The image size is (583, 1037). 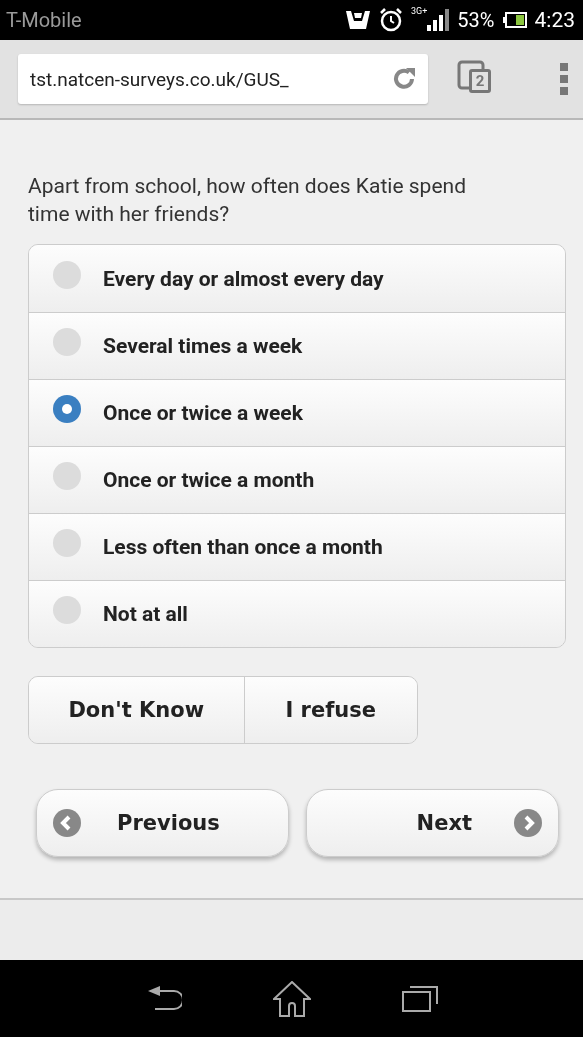 What do you see at coordinates (564, 79) in the screenshot?
I see `menu-icon` at bounding box center [564, 79].